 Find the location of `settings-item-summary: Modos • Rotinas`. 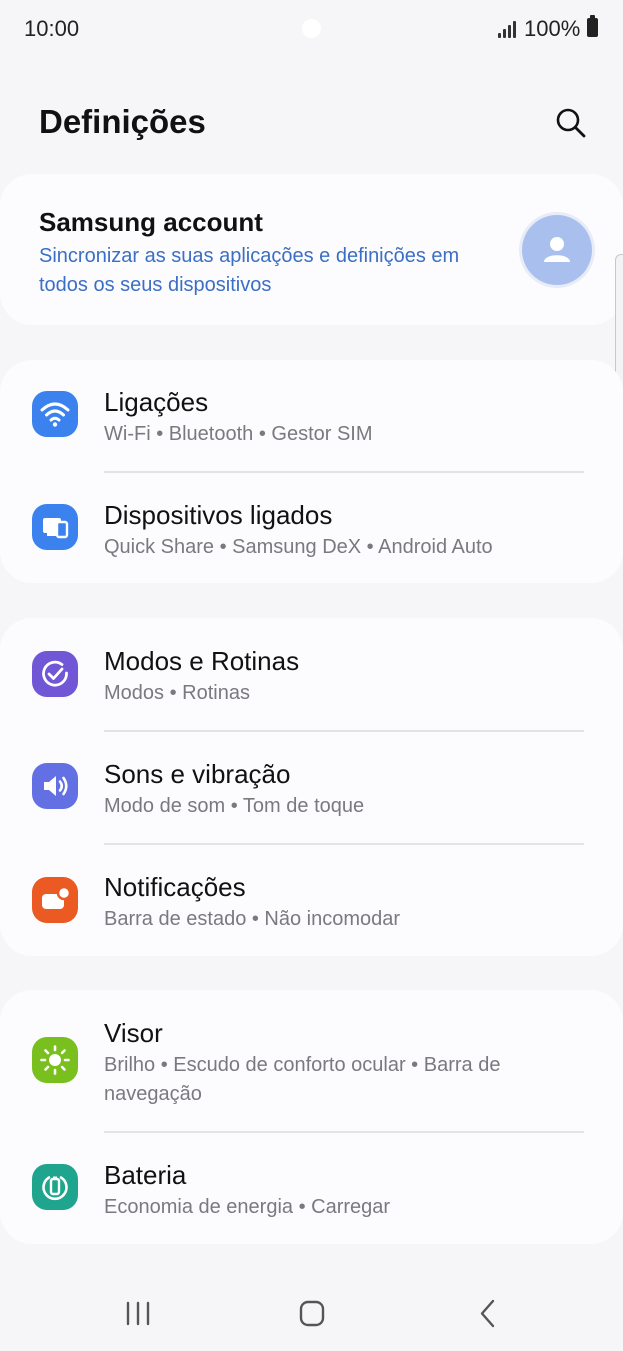

settings-item-summary: Modos • Rotinas is located at coordinates (177, 693).